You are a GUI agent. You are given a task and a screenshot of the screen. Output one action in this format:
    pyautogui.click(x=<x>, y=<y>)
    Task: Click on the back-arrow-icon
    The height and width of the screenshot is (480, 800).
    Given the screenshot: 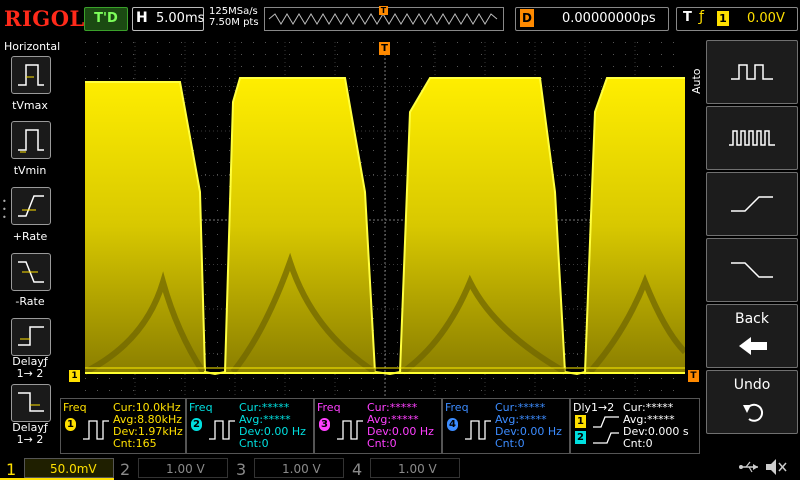 What is the action you would take?
    pyautogui.click(x=753, y=346)
    